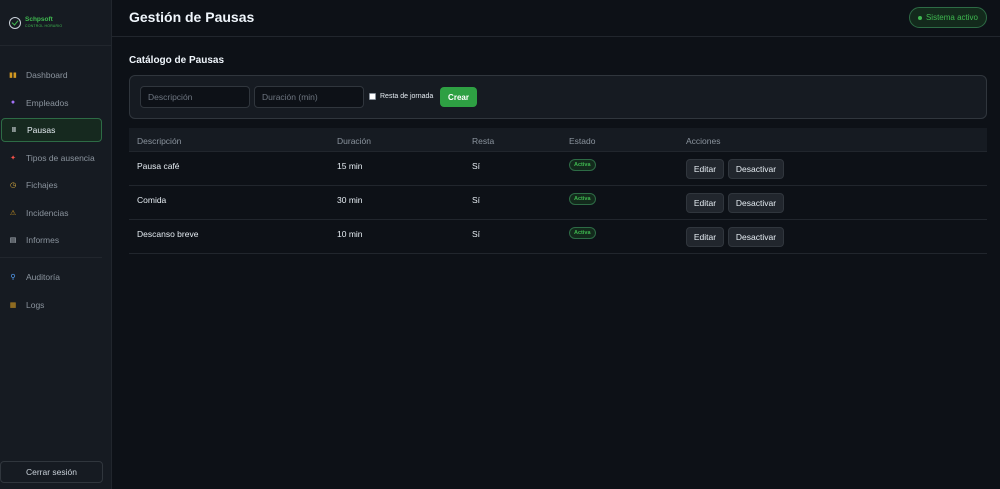 Image resolution: width=1000 pixels, height=489 pixels. What do you see at coordinates (13, 185) in the screenshot?
I see `clock-icon: ◷` at bounding box center [13, 185].